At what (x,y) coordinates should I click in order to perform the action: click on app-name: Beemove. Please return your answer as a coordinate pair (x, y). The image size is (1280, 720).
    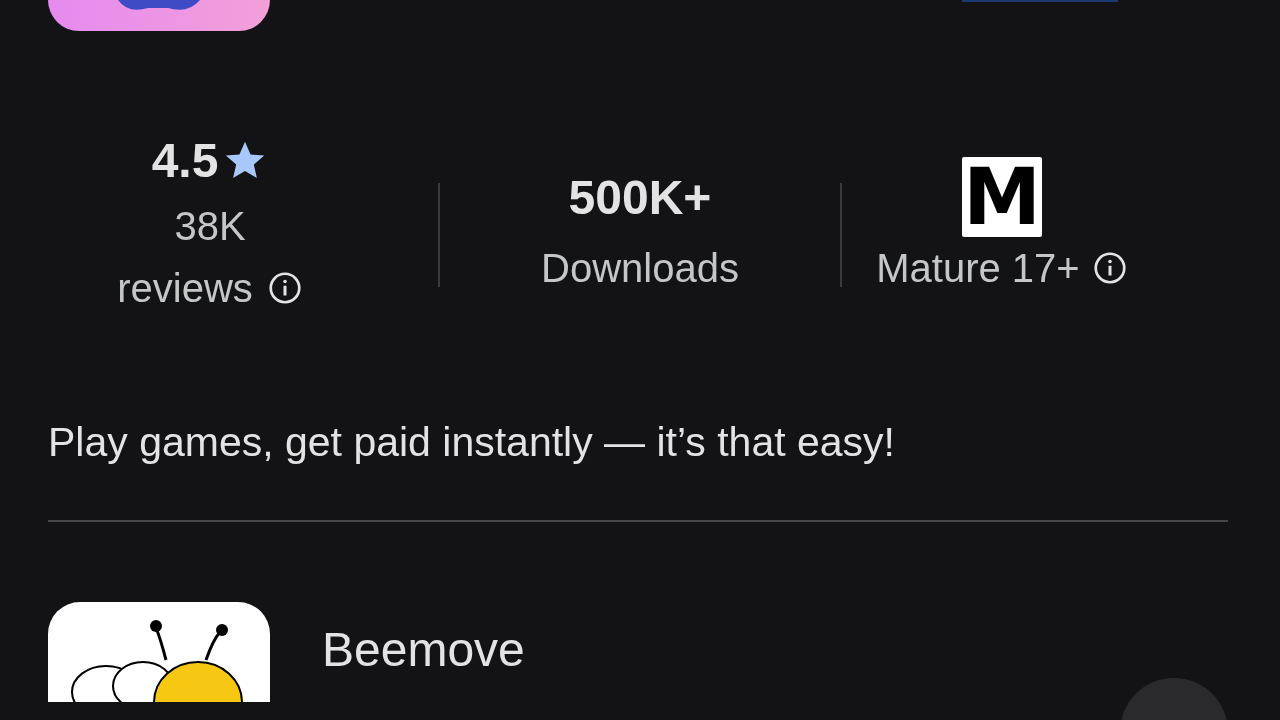
    Looking at the image, I should click on (423, 649).